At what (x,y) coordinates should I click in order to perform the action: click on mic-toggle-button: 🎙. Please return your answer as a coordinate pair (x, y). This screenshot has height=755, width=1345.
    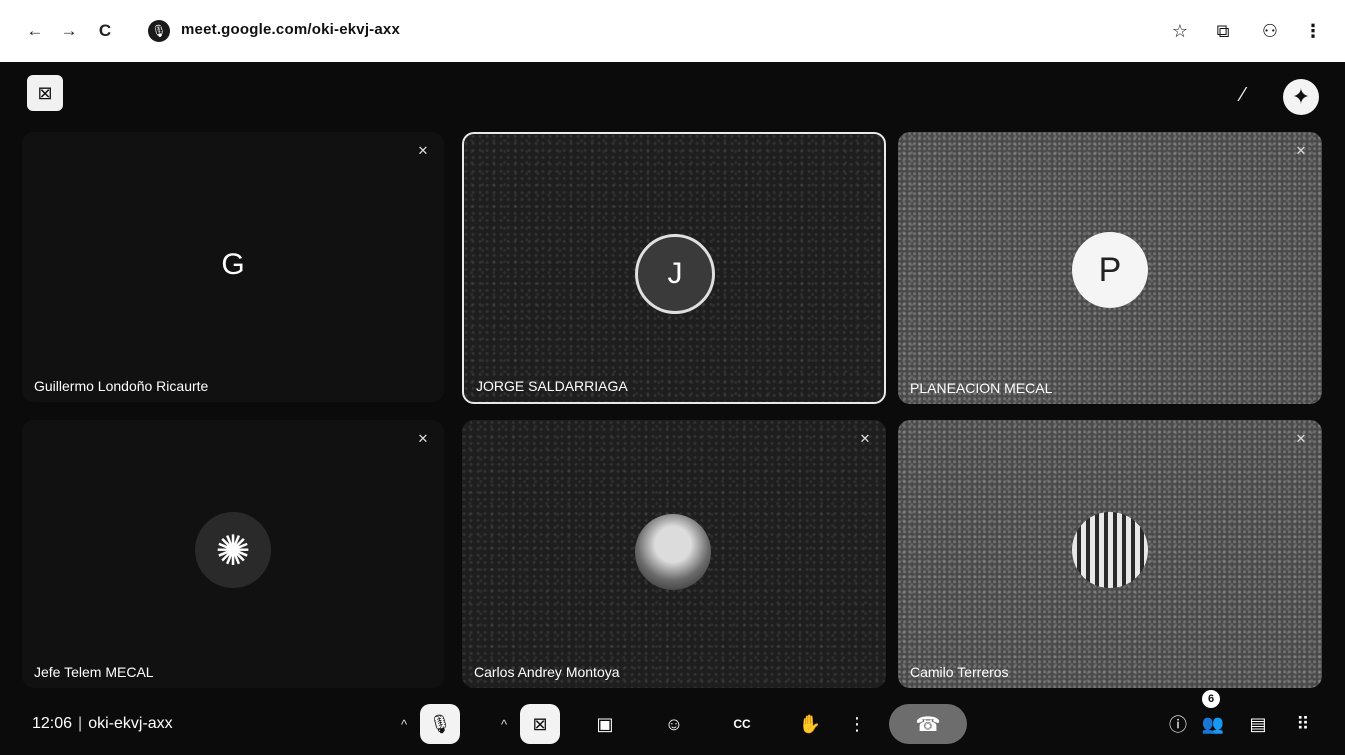
    Looking at the image, I should click on (440, 724).